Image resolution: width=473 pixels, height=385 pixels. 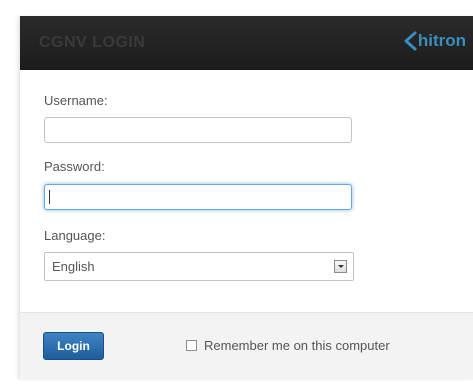 What do you see at coordinates (441, 40) in the screenshot?
I see `logo-wordmark: hitron` at bounding box center [441, 40].